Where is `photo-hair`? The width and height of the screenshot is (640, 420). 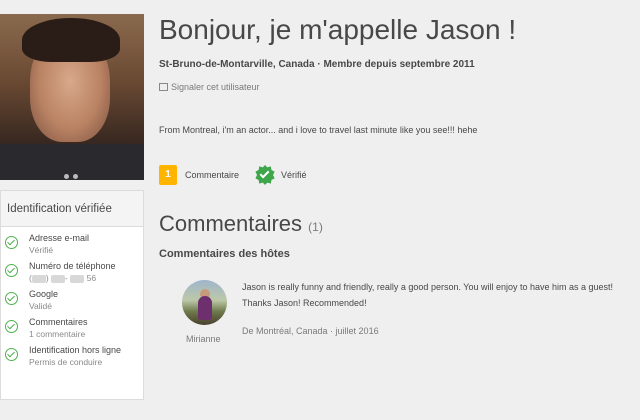
photo-hair is located at coordinates (71, 40).